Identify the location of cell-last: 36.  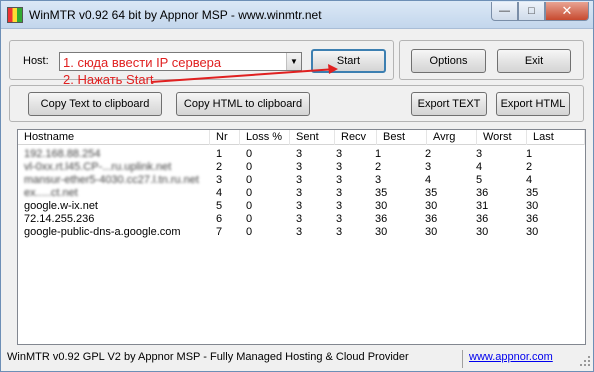
(532, 219).